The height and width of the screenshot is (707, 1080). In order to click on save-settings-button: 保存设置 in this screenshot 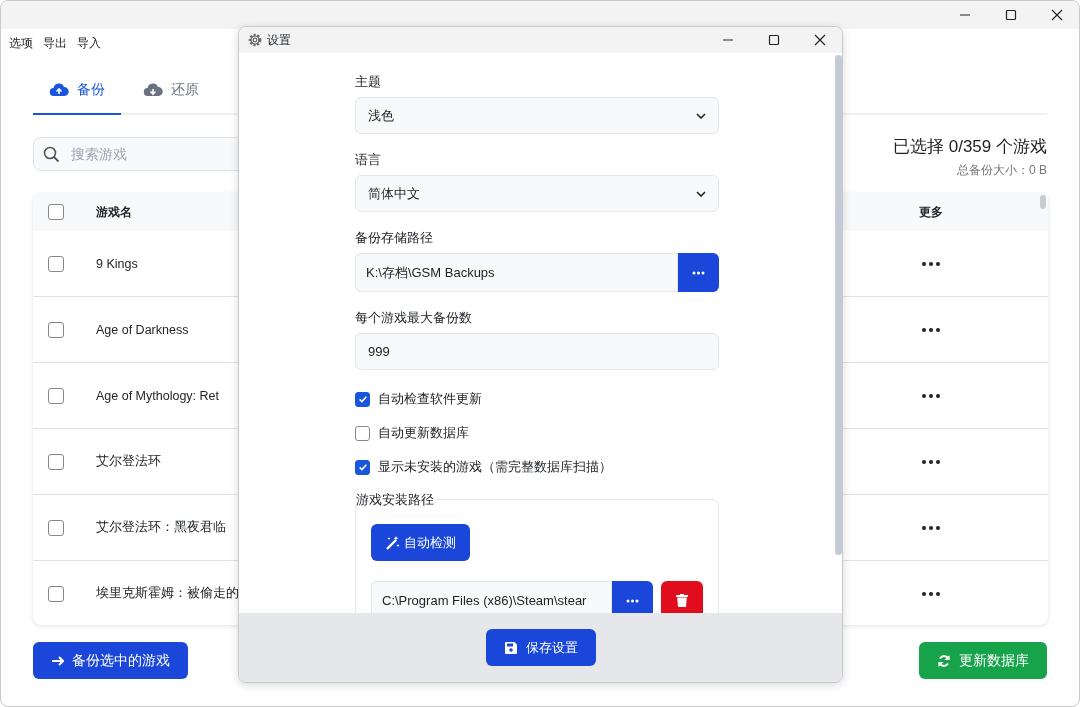, I will do `click(540, 647)`.